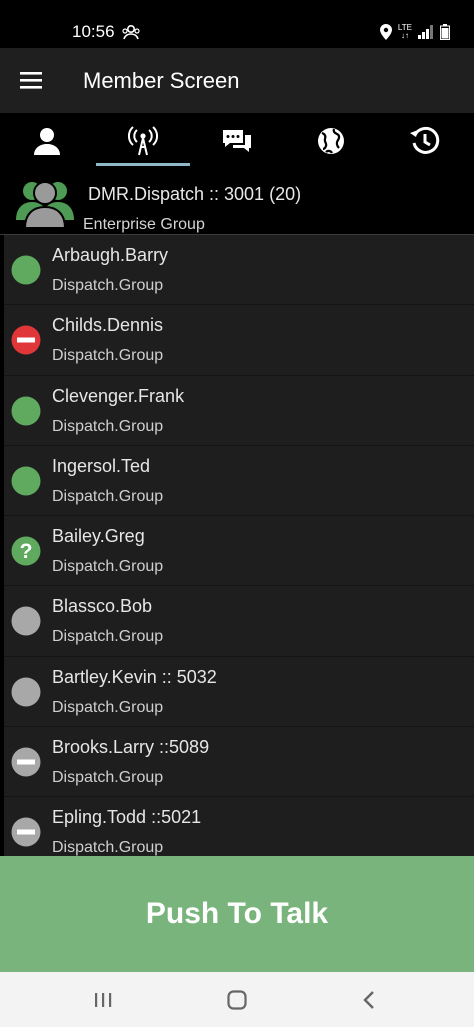  I want to click on group-avatar-icon, so click(45, 204).